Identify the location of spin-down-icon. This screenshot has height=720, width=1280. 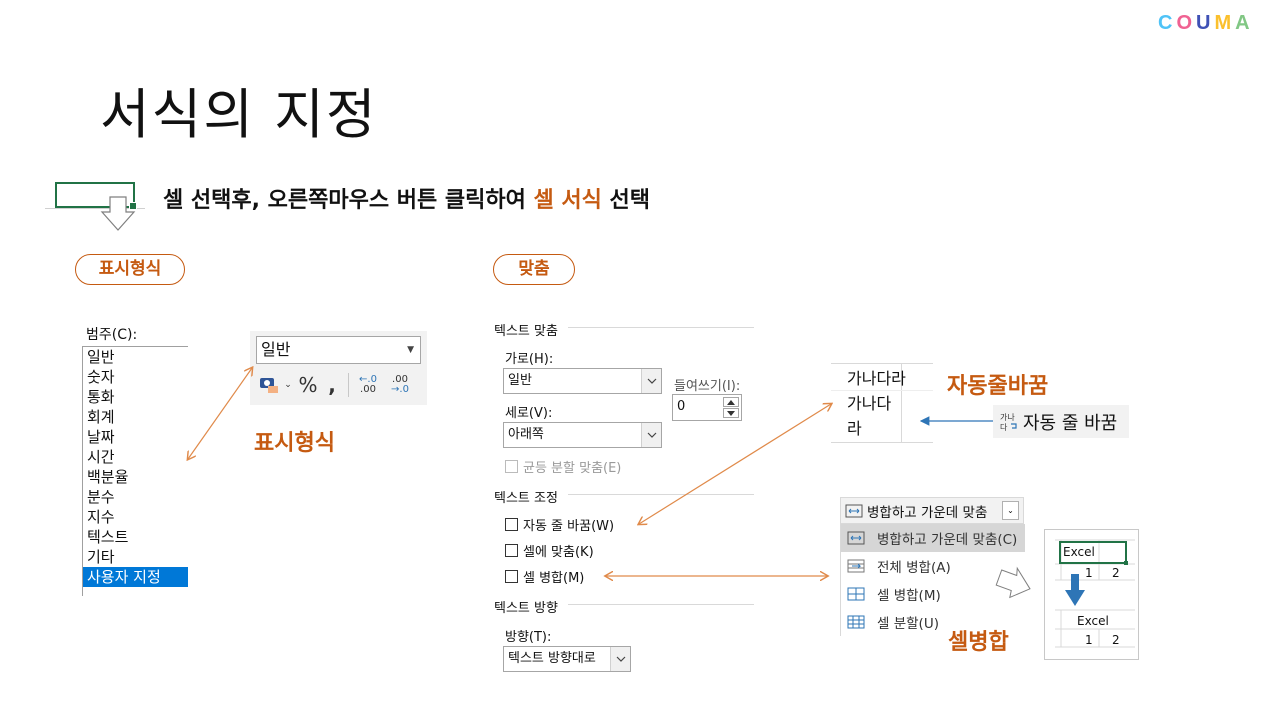
(731, 413).